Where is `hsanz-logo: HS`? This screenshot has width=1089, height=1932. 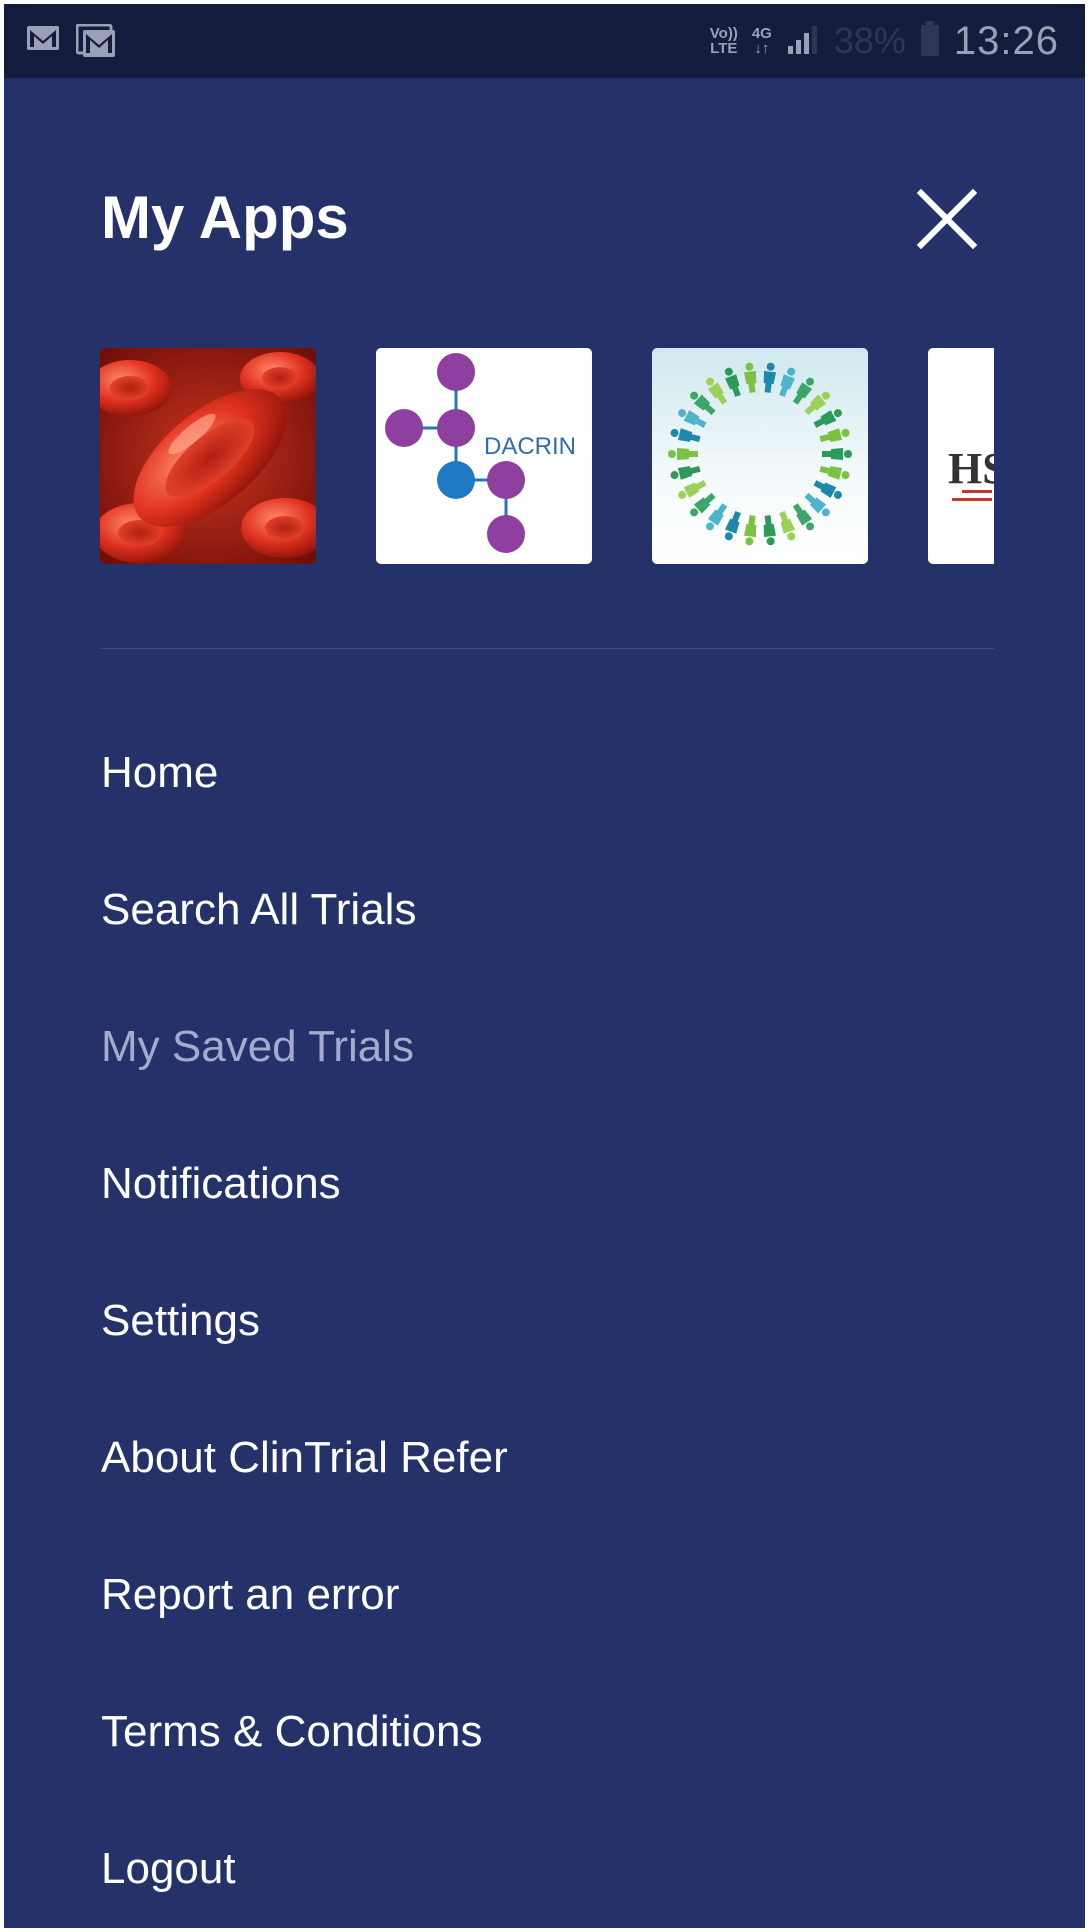 hsanz-logo: HS is located at coordinates (971, 472).